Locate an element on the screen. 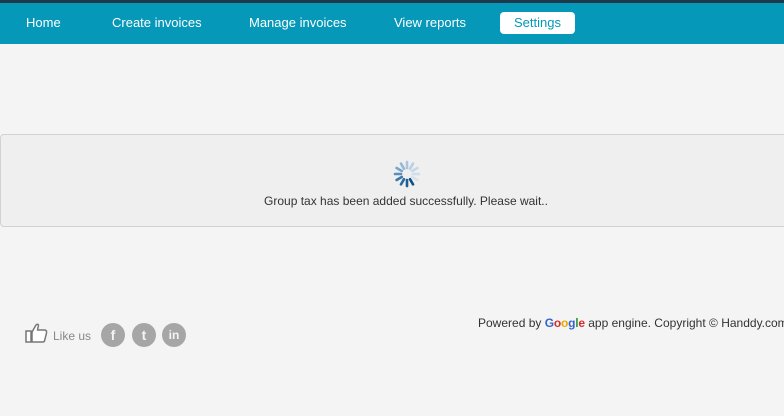 Image resolution: width=784 pixels, height=416 pixels. google-logo: Google is located at coordinates (564, 323).